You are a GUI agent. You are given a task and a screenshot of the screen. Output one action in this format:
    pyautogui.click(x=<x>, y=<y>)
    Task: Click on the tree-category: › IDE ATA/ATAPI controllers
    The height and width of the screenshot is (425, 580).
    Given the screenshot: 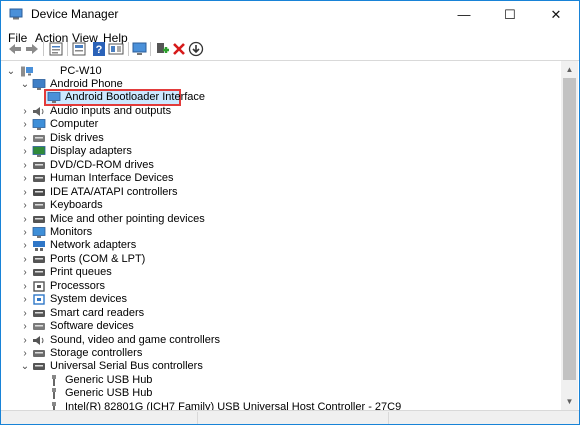 What is the action you would take?
    pyautogui.click(x=281, y=192)
    